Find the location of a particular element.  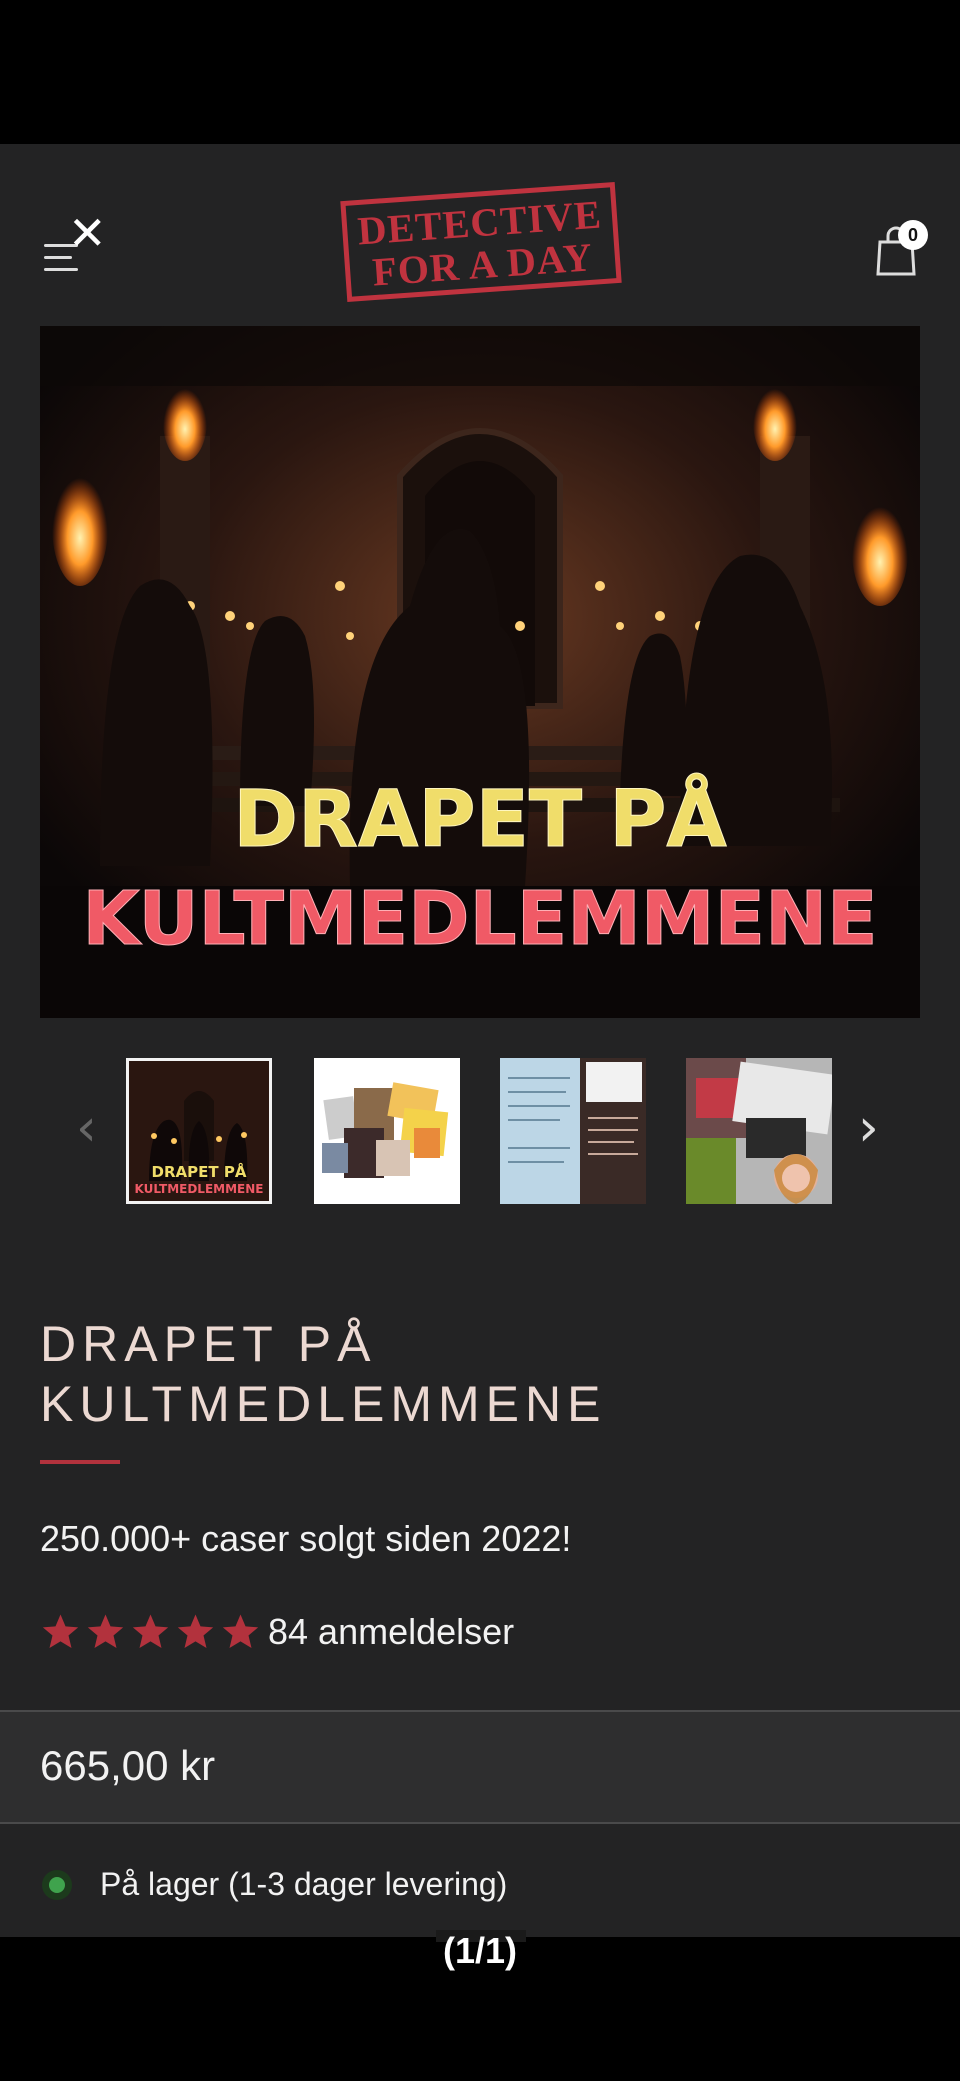

title-divider is located at coordinates (80, 1462).